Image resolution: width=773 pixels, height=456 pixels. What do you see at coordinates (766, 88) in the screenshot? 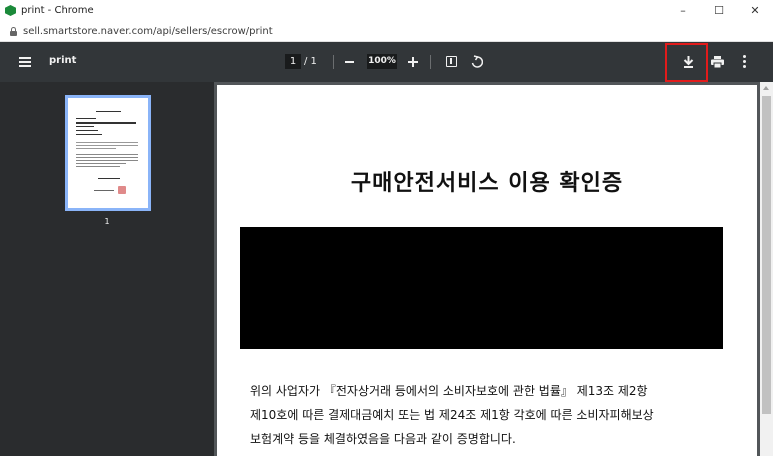
I see `scroll-up-arrow-icon` at bounding box center [766, 88].